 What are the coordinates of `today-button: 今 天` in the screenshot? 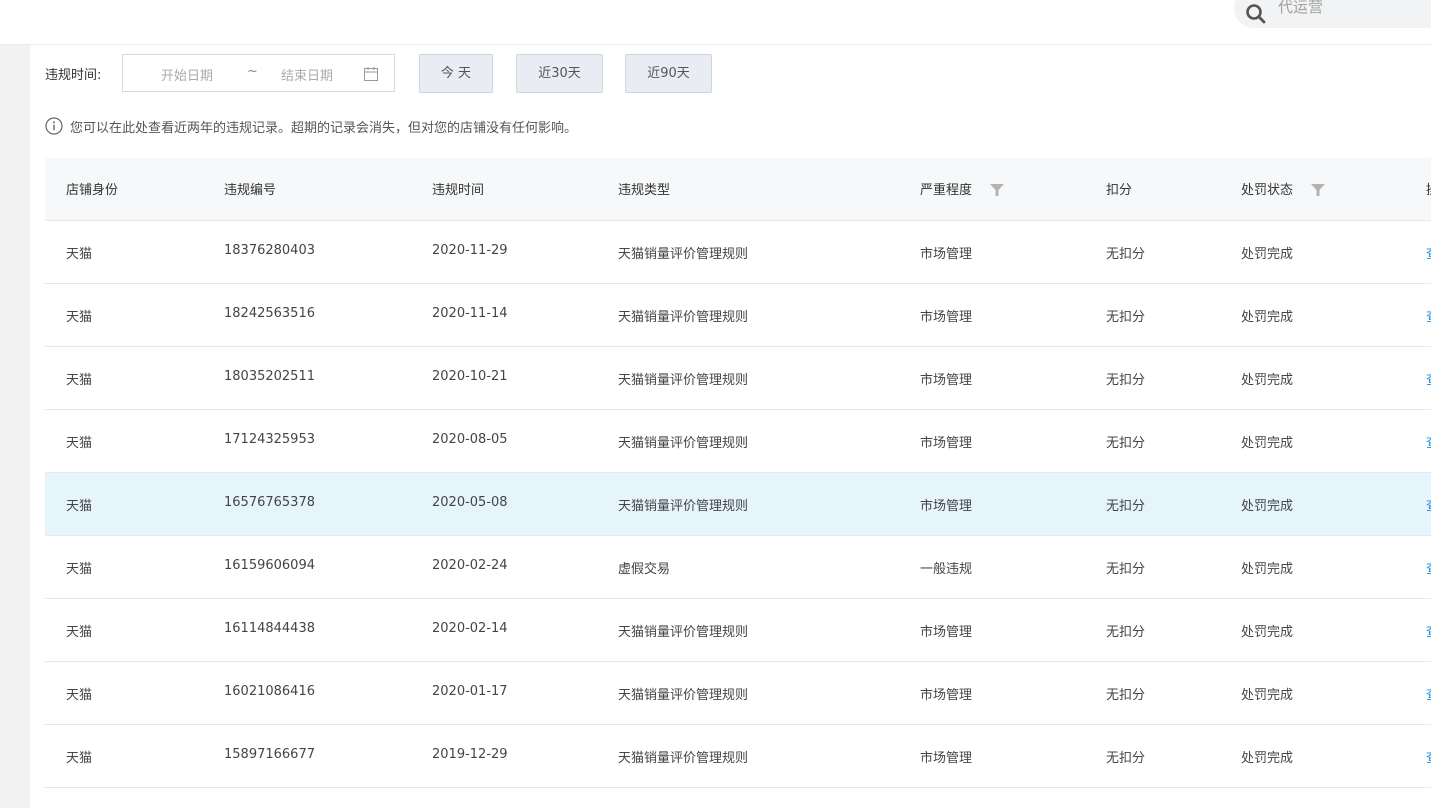 It's located at (456, 73).